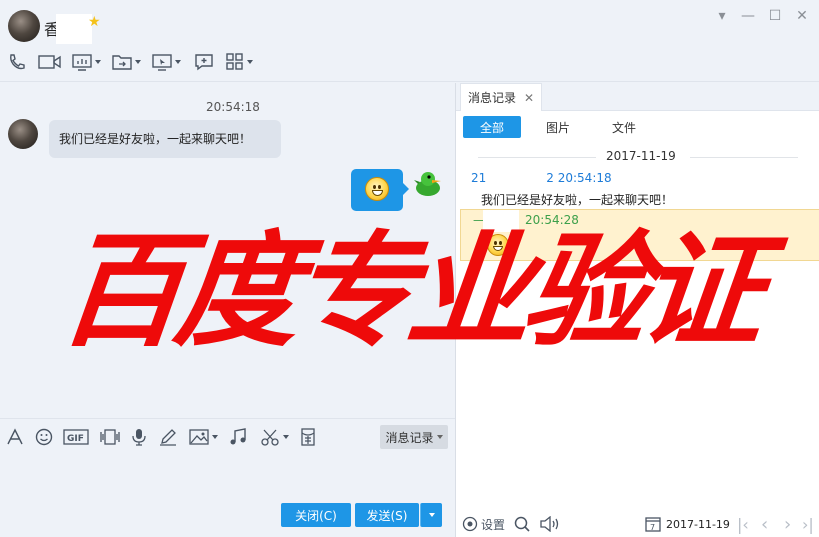  I want to click on scissors-screenshot-icon, so click(274, 437).